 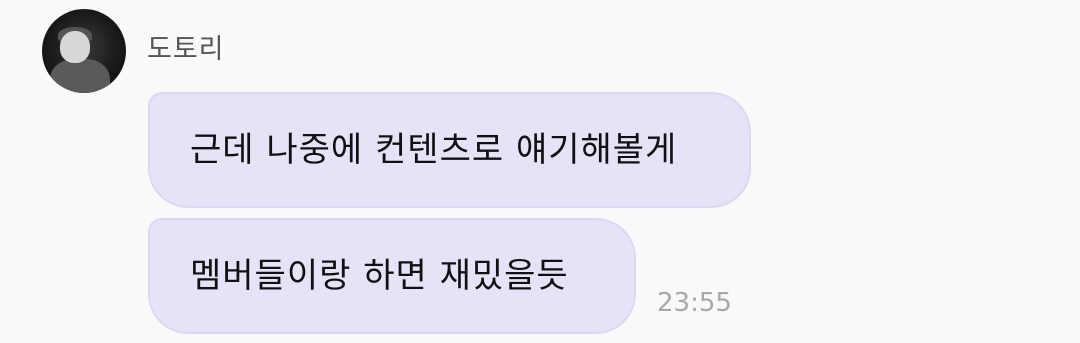 What do you see at coordinates (75, 47) in the screenshot?
I see `avatar-head` at bounding box center [75, 47].